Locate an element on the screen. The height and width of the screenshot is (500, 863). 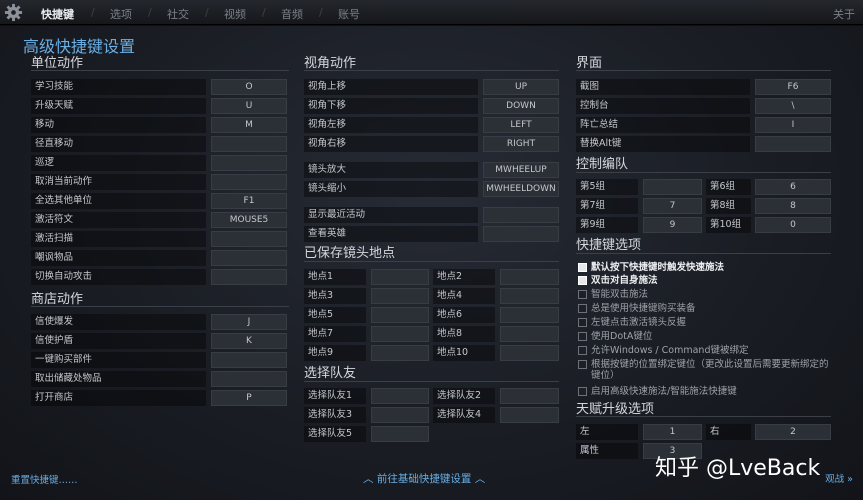
hotkey-binding-button: 6 is located at coordinates (793, 187).